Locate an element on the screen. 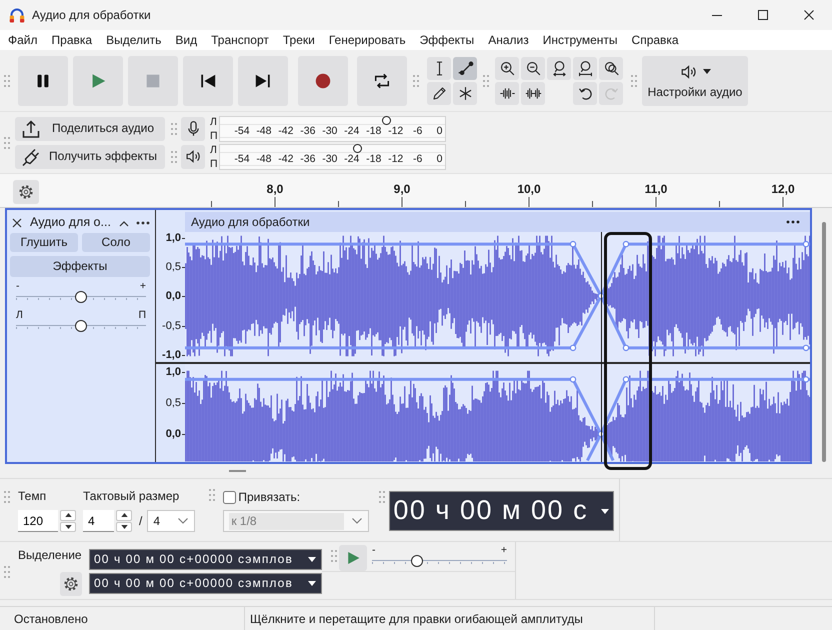 The image size is (832, 630). slider-min-label: - is located at coordinates (374, 550).